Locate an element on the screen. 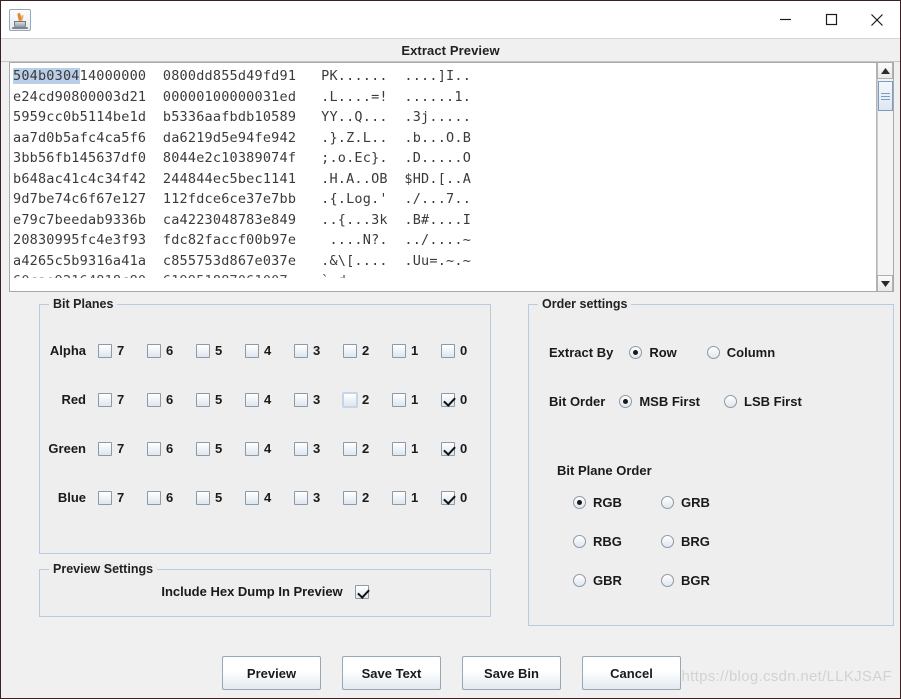 This screenshot has height=699, width=901. extract-by-row-radio is located at coordinates (636, 352).